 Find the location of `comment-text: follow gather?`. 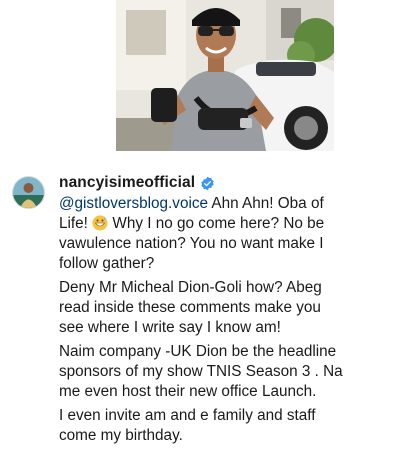

comment-text: follow gather? is located at coordinates (107, 263).